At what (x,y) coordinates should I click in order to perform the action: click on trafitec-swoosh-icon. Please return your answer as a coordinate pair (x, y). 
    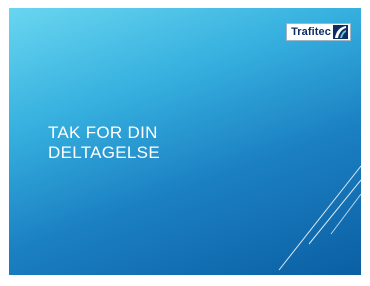
    Looking at the image, I should click on (340, 32).